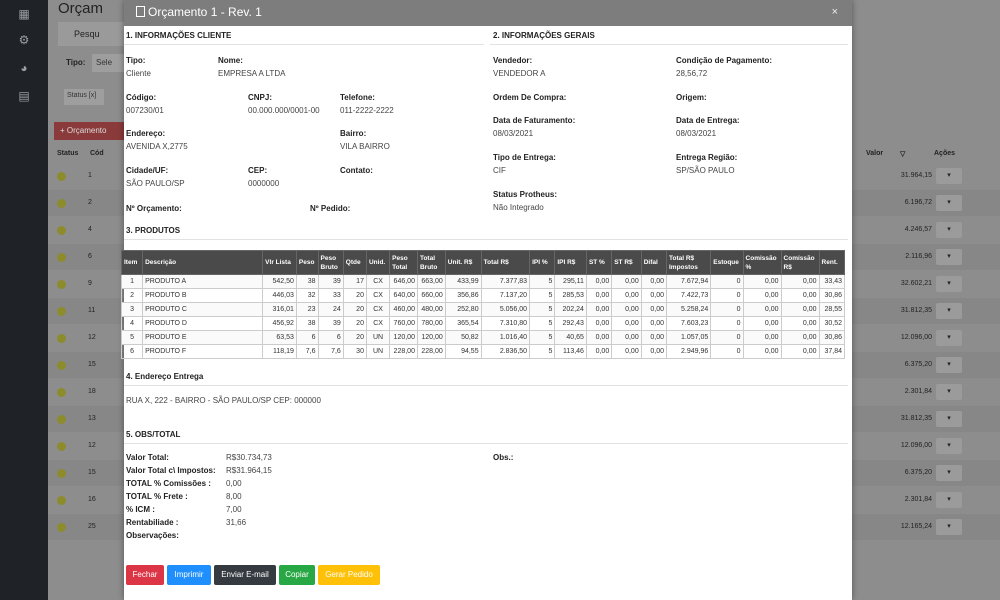 Image resolution: width=1000 pixels, height=600 pixels. I want to click on table-cell: 460,00, so click(403, 309).